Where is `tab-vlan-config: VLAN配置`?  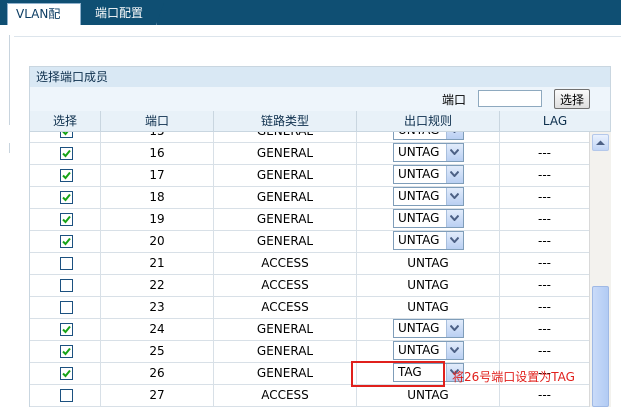 tab-vlan-config: VLAN配置 is located at coordinates (44, 22).